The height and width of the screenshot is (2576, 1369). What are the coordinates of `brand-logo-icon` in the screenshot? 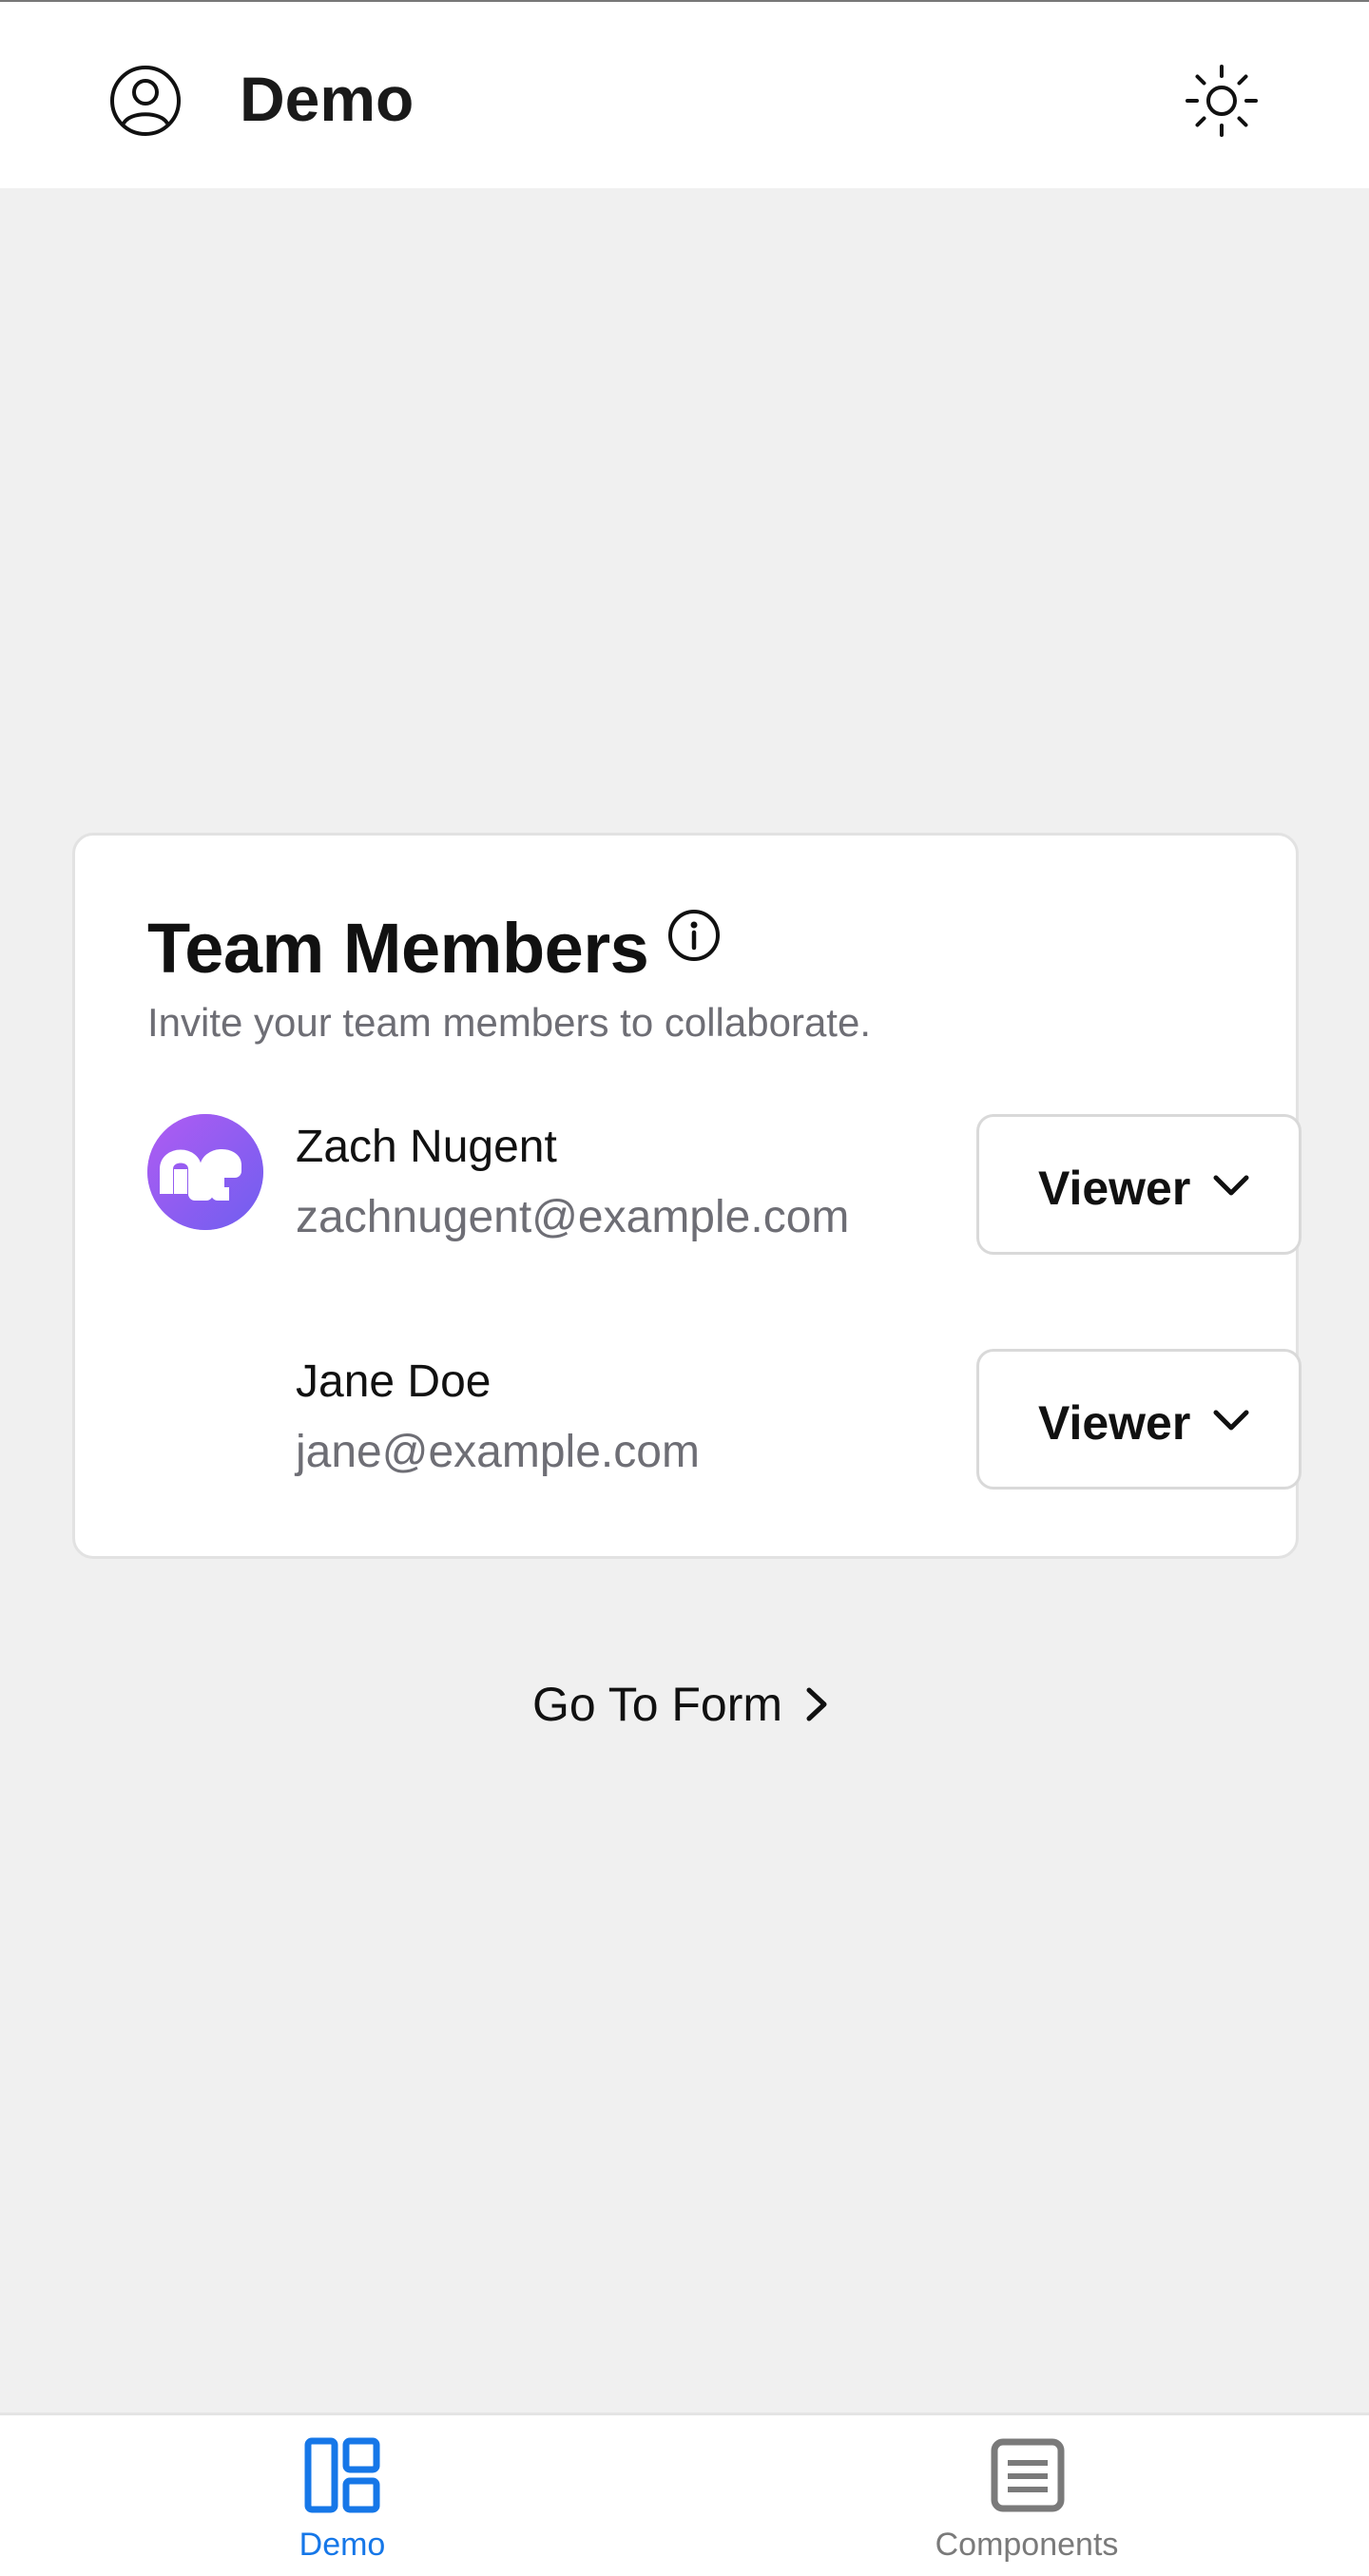 It's located at (205, 1172).